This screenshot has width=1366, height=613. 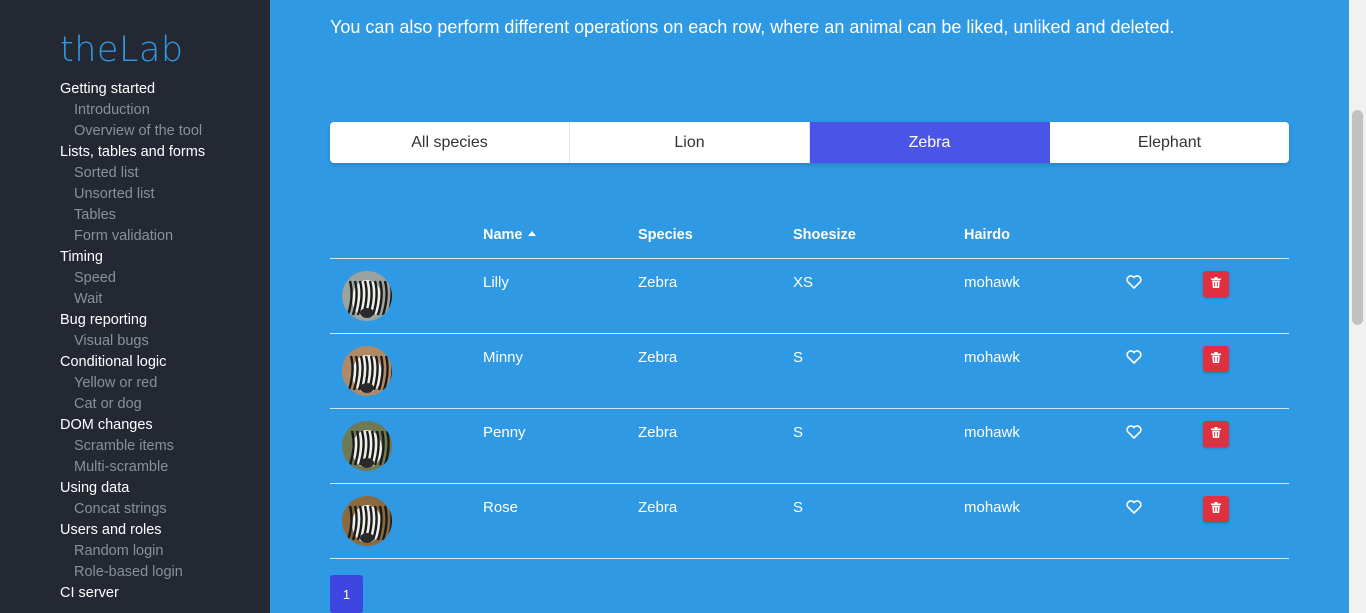 I want to click on nav-section: Lists, tables and forms, so click(x=132, y=152).